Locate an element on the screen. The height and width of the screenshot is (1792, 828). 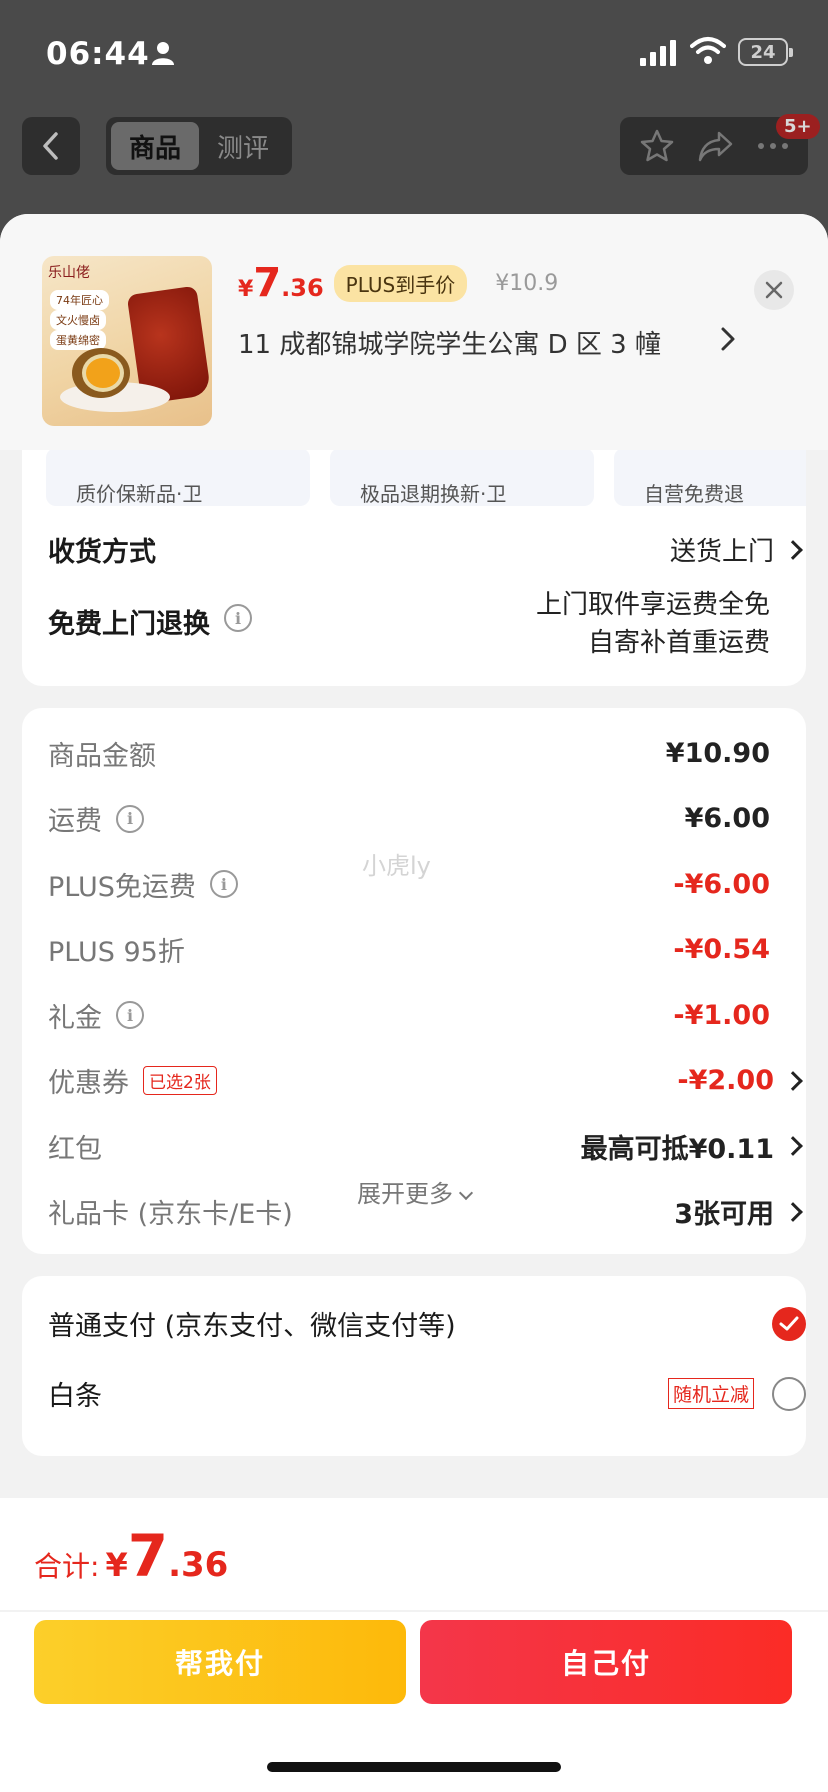
close-button is located at coordinates (774, 290).